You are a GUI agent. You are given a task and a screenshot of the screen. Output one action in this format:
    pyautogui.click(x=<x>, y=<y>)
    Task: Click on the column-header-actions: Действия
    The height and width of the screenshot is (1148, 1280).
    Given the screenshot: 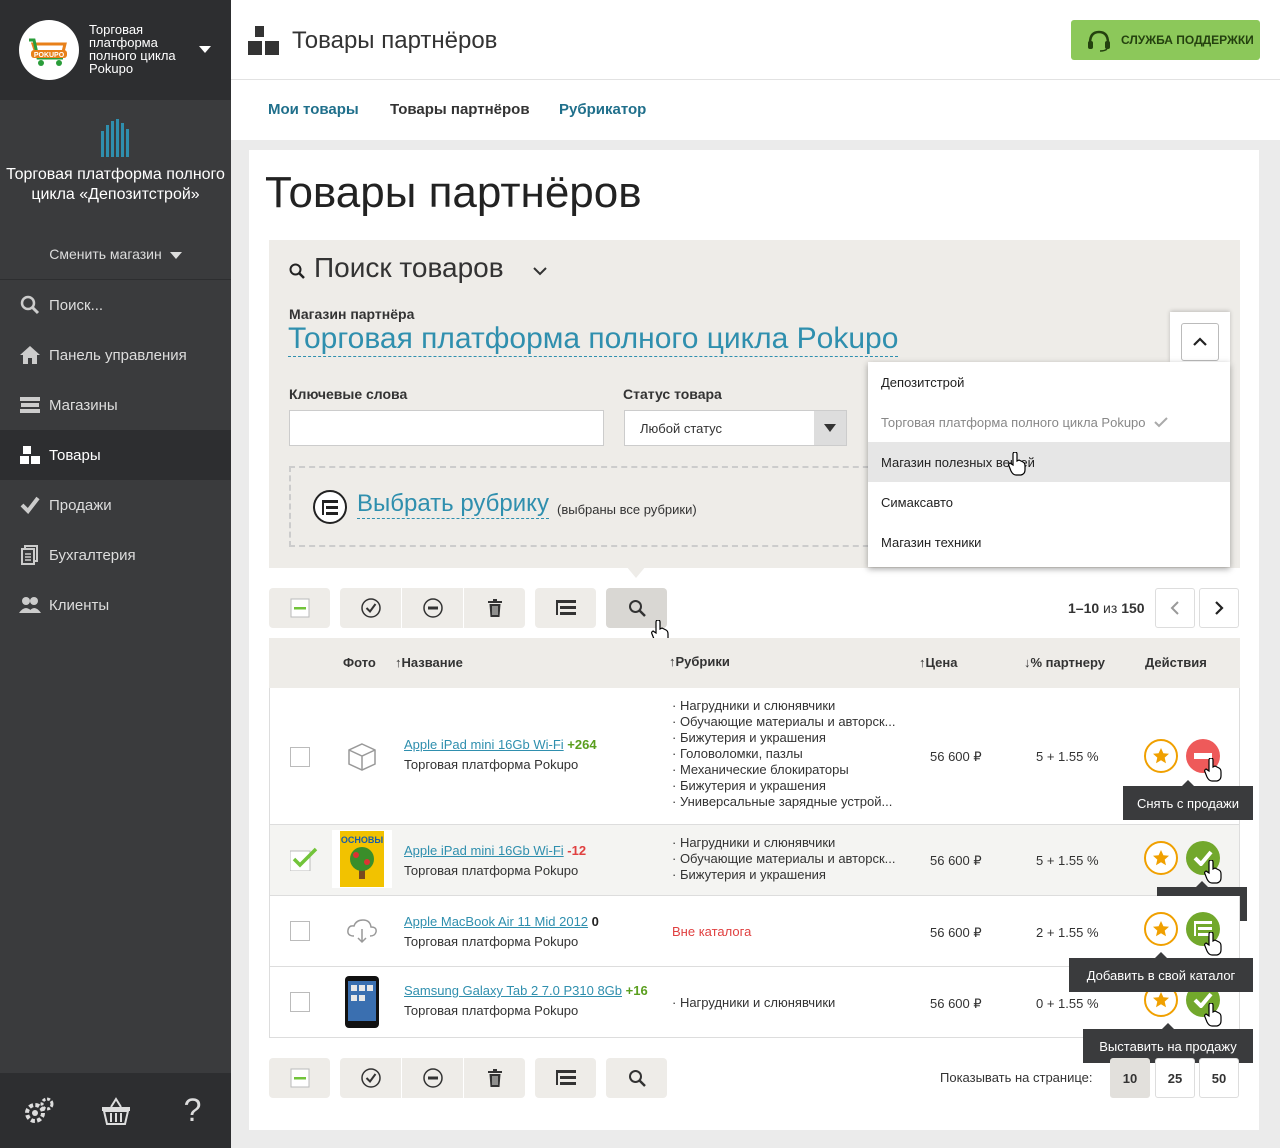 What is the action you would take?
    pyautogui.click(x=1176, y=662)
    